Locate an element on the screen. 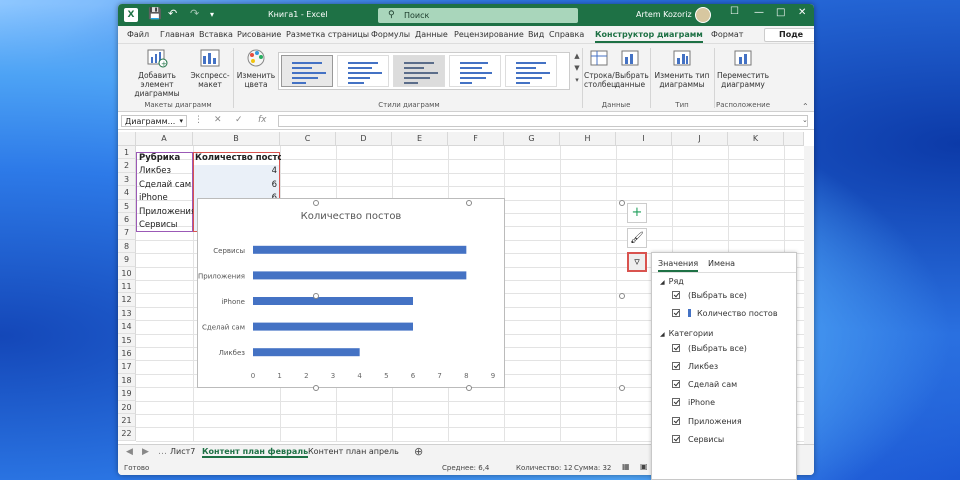 The height and width of the screenshot is (480, 960). row-header: 9 is located at coordinates (127, 260).